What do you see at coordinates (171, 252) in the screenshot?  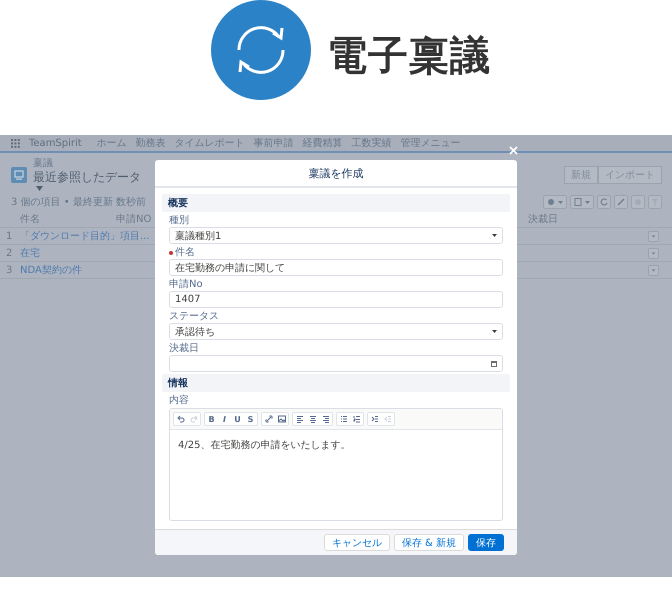 I see `required-marker-icon` at bounding box center [171, 252].